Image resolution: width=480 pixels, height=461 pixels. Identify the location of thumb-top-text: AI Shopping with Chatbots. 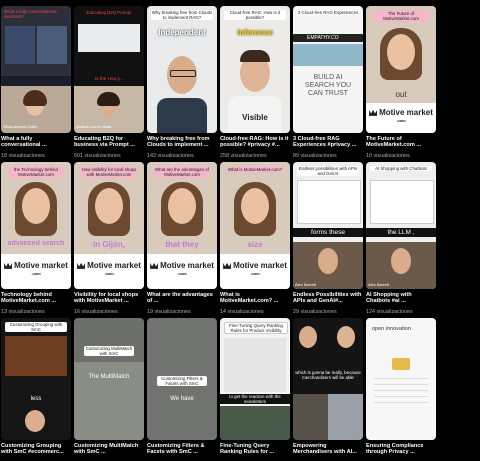
(401, 168).